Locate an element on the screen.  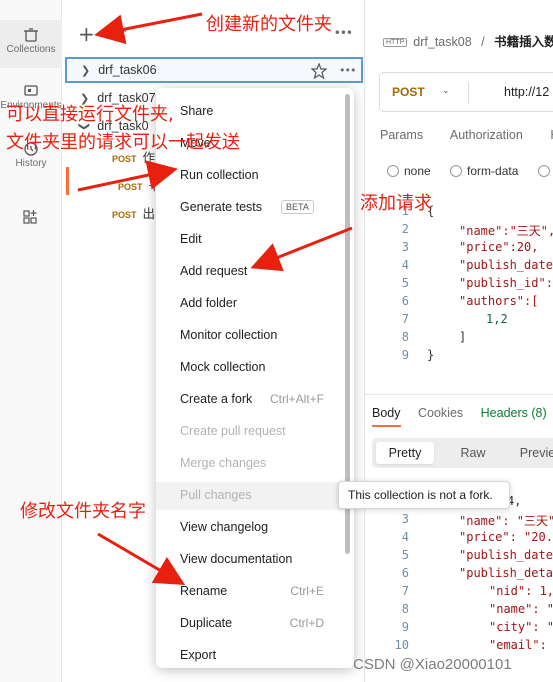
watermark: CSDN @Xiao20000101 is located at coordinates (432, 664).